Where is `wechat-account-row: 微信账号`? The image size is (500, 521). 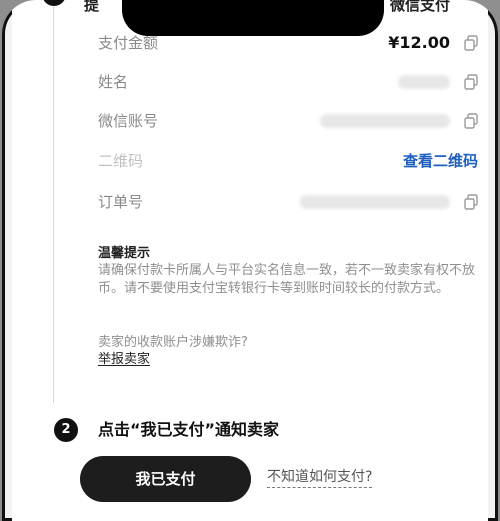 wechat-account-row: 微信账号 is located at coordinates (288, 121).